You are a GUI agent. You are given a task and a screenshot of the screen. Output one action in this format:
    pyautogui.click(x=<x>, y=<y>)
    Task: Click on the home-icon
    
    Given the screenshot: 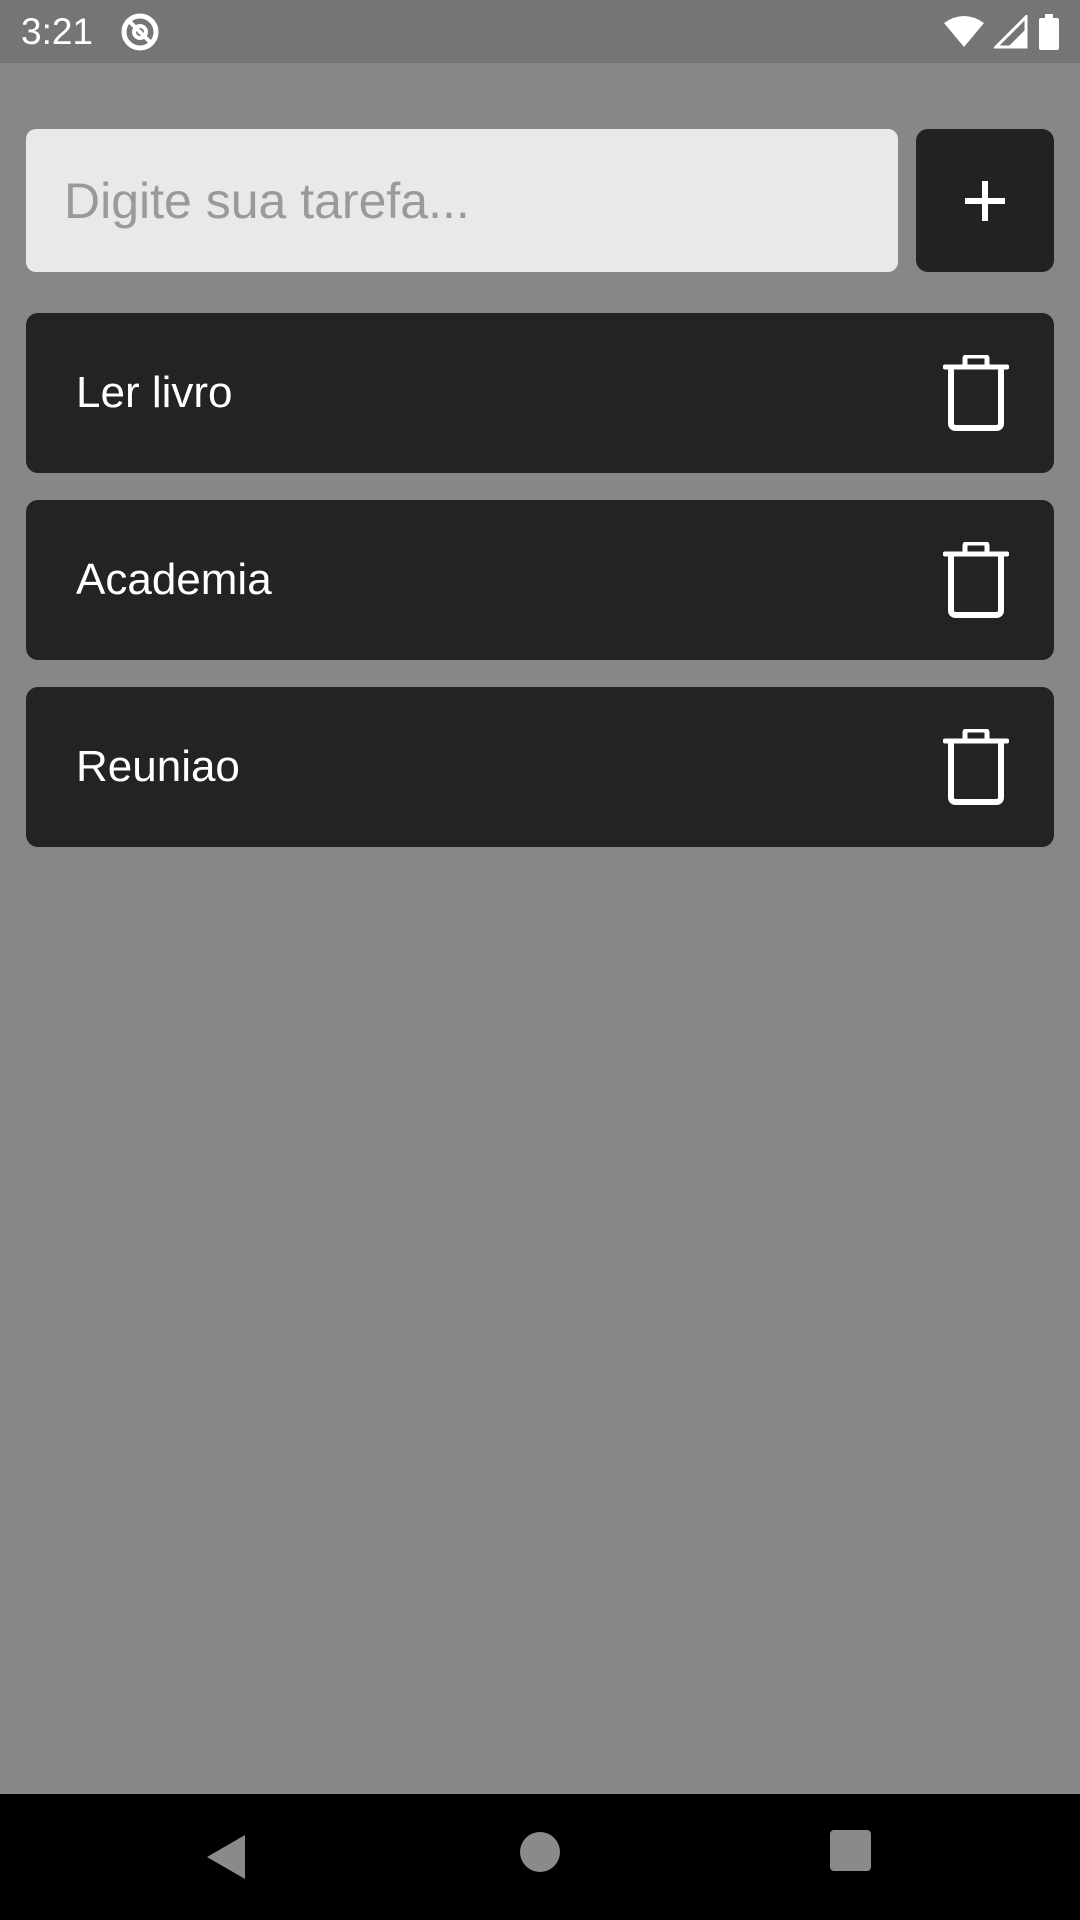 What is the action you would take?
    pyautogui.click(x=540, y=1852)
    